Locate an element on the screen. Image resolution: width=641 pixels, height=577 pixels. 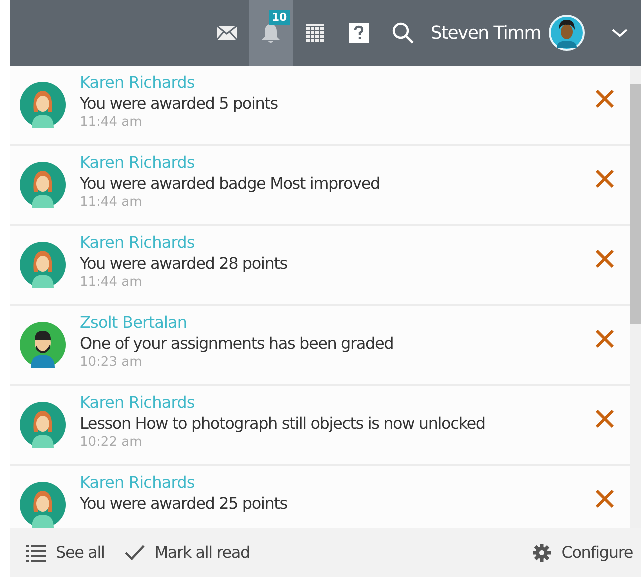
mark-all-read-button: Mark all read is located at coordinates (187, 552).